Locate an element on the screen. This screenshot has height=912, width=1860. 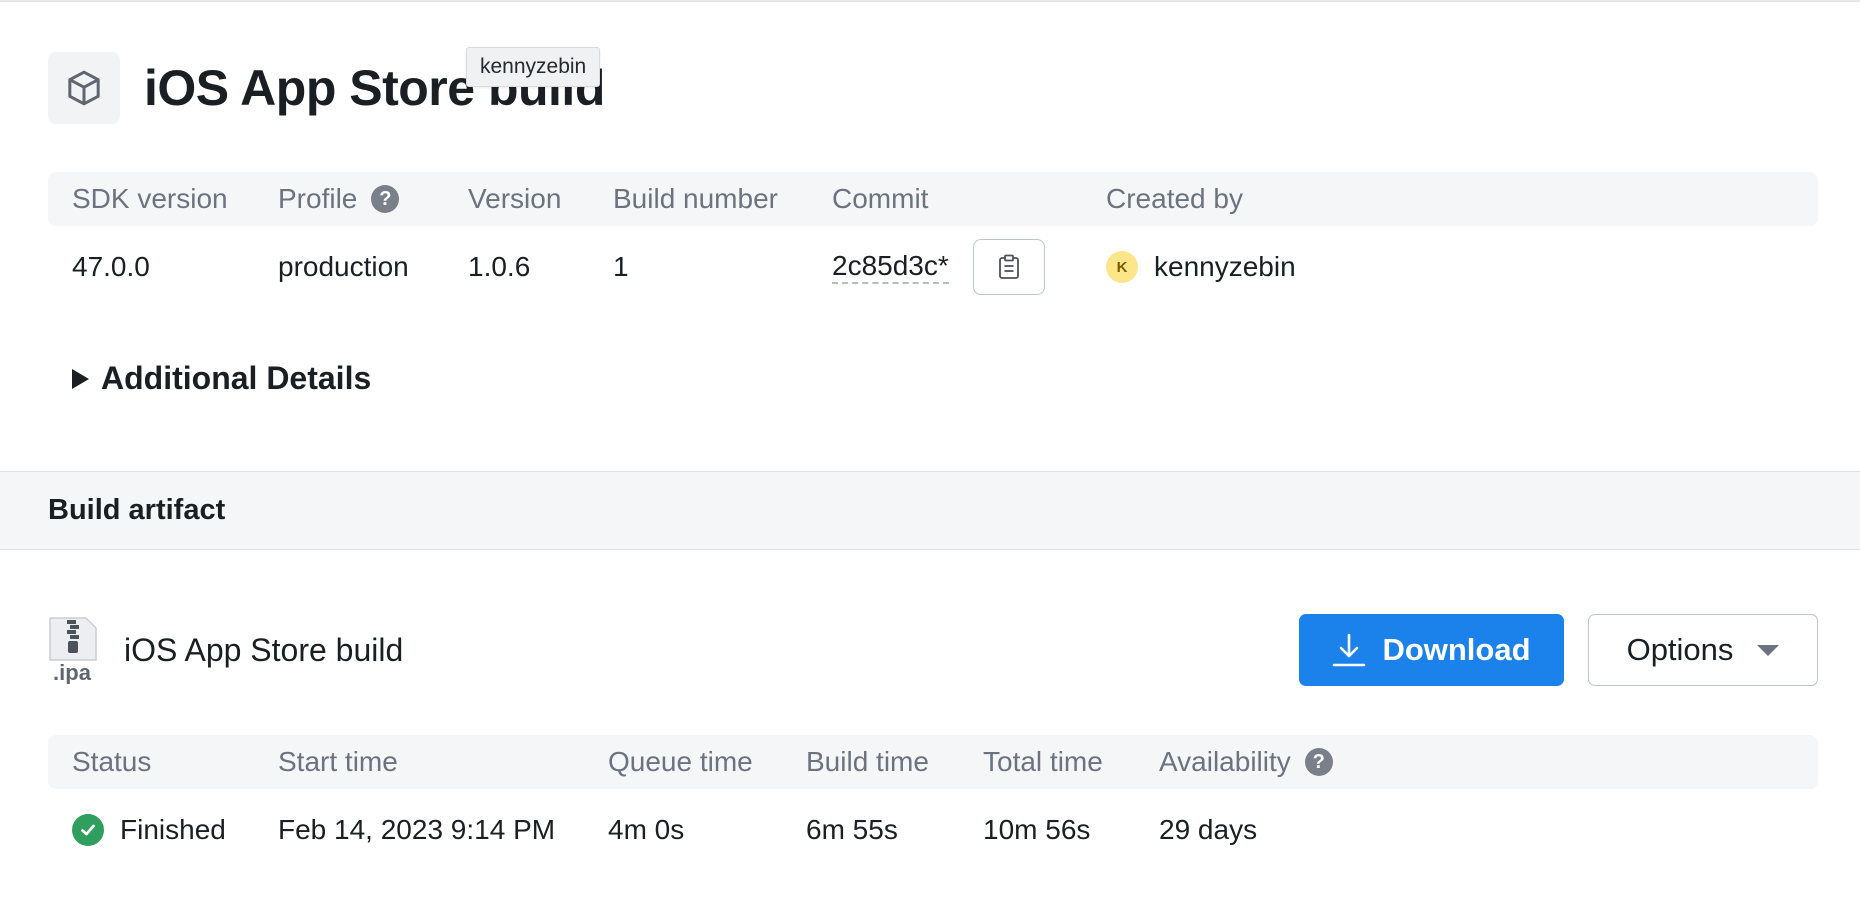
start-time-value: Feb 14, 2023 9:14 PM is located at coordinates (417, 829).